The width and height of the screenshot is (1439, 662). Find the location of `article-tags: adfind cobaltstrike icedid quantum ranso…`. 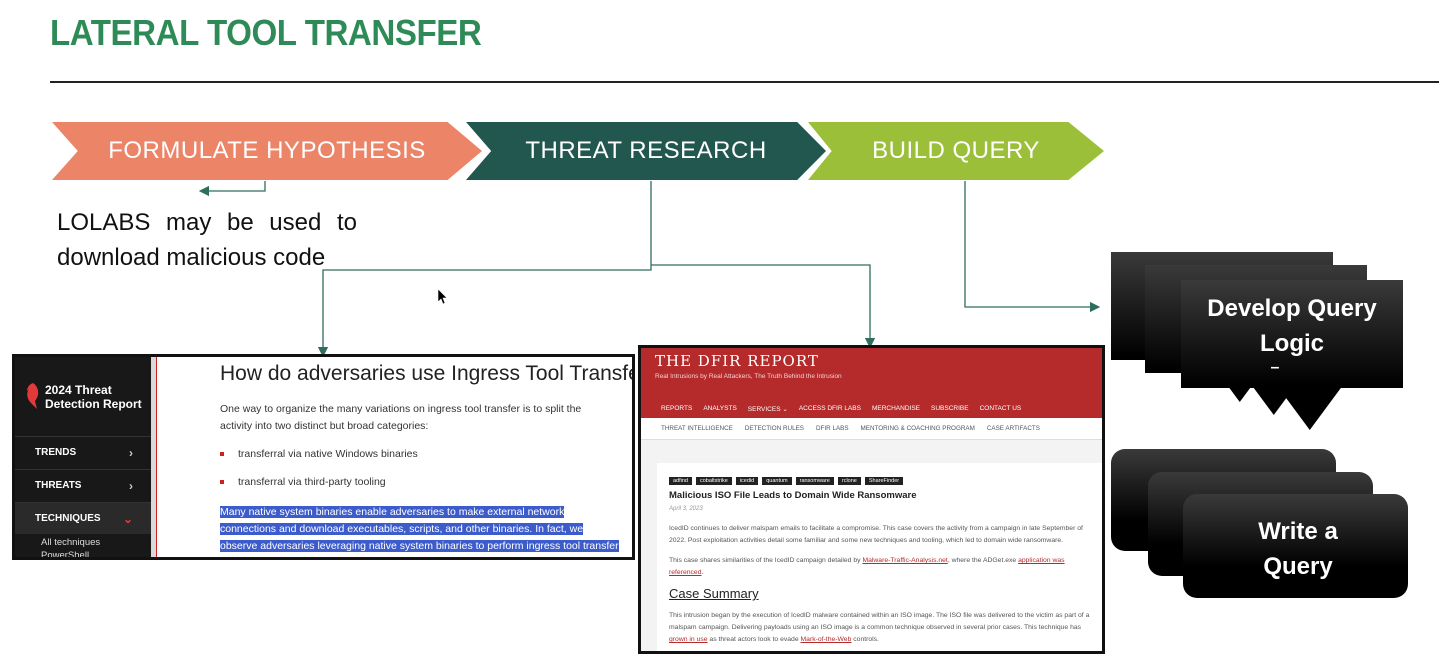

article-tags: adfind cobaltstrike icedid quantum ranso… is located at coordinates (786, 481).